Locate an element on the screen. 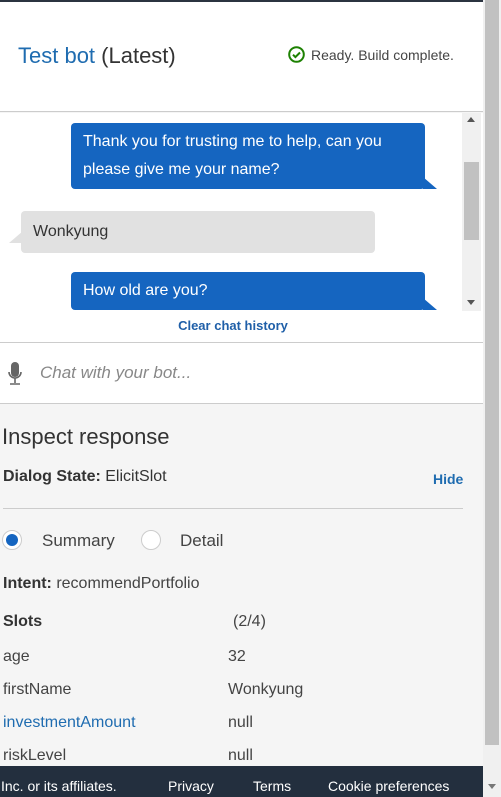  scroll-up-icon is located at coordinates (471, 119).